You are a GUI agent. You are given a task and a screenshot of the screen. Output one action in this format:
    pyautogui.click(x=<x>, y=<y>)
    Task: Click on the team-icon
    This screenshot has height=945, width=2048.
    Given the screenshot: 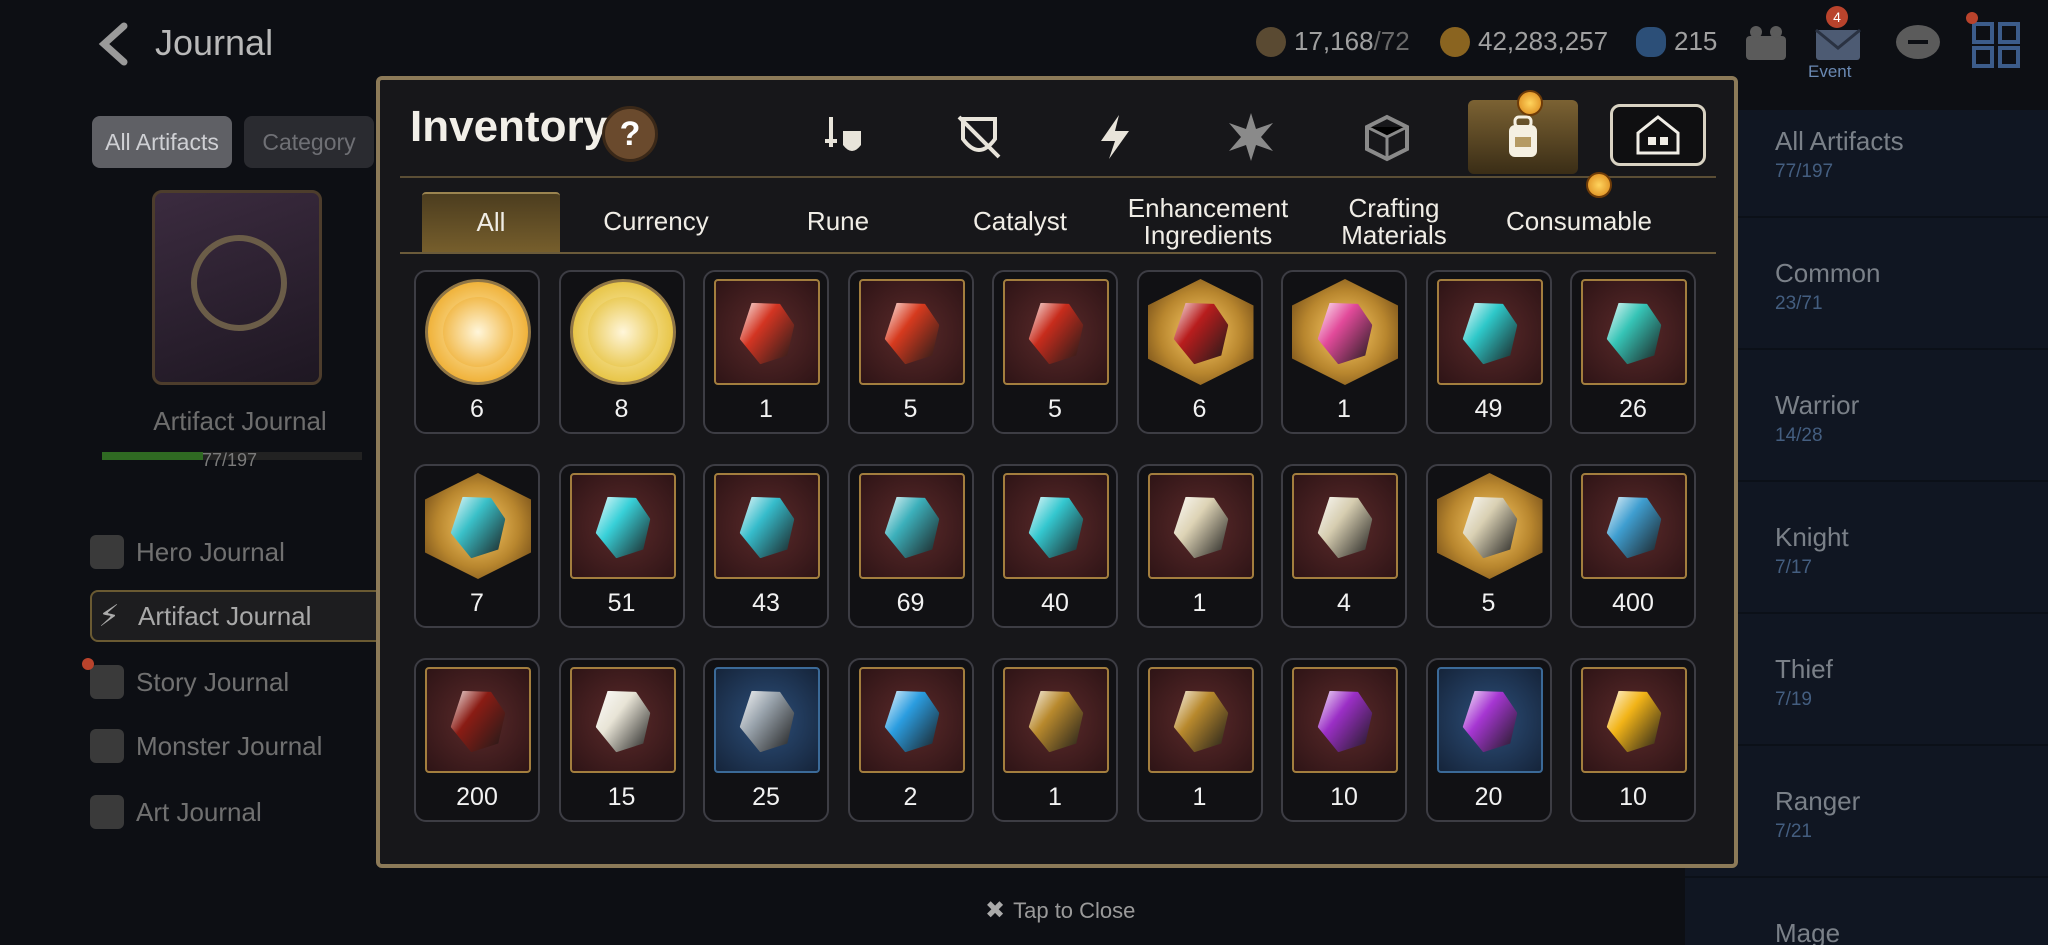 What is the action you would take?
    pyautogui.click(x=1766, y=44)
    